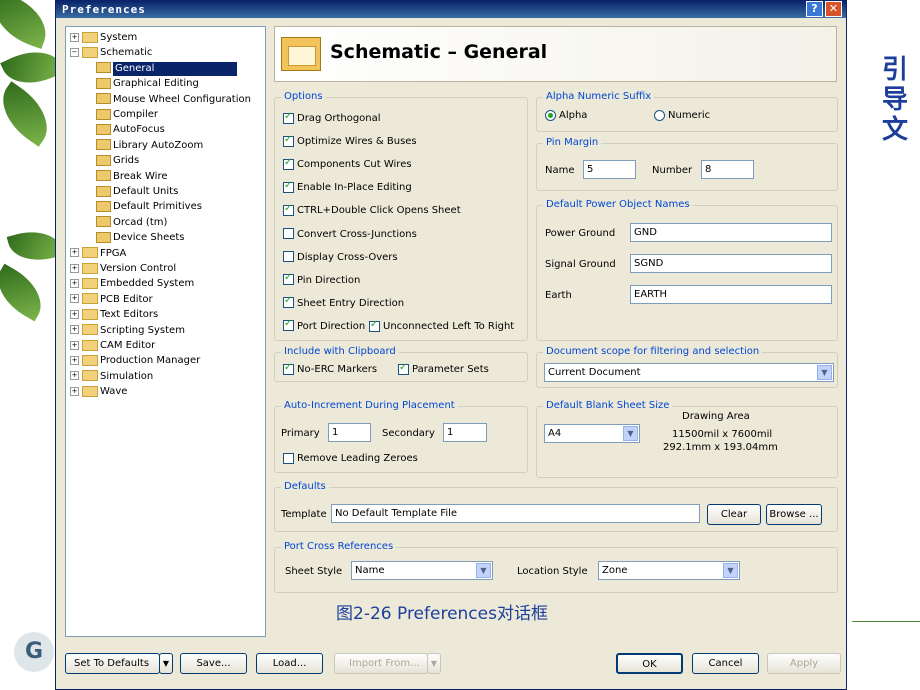  What do you see at coordinates (166, 663) in the screenshot?
I see `set-defaults-dropdown: ▼` at bounding box center [166, 663].